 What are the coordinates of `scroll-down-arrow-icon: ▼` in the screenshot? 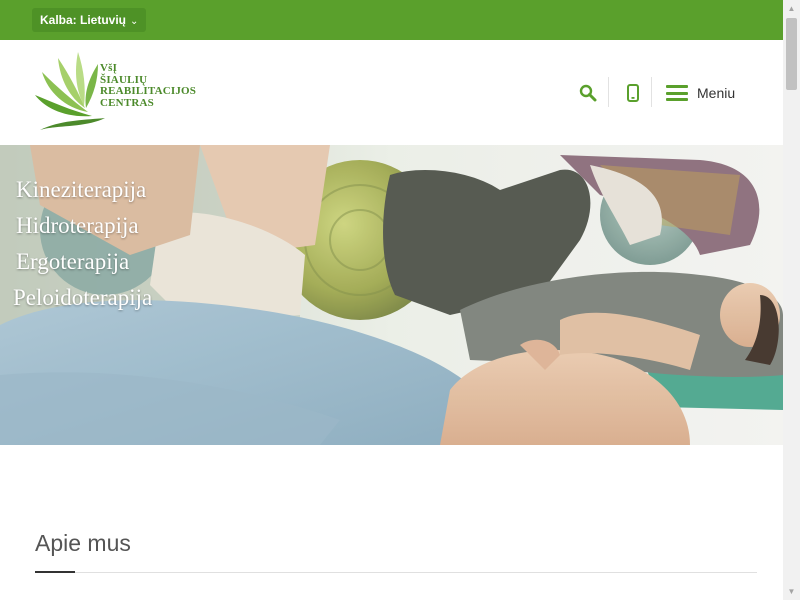 It's located at (791, 591).